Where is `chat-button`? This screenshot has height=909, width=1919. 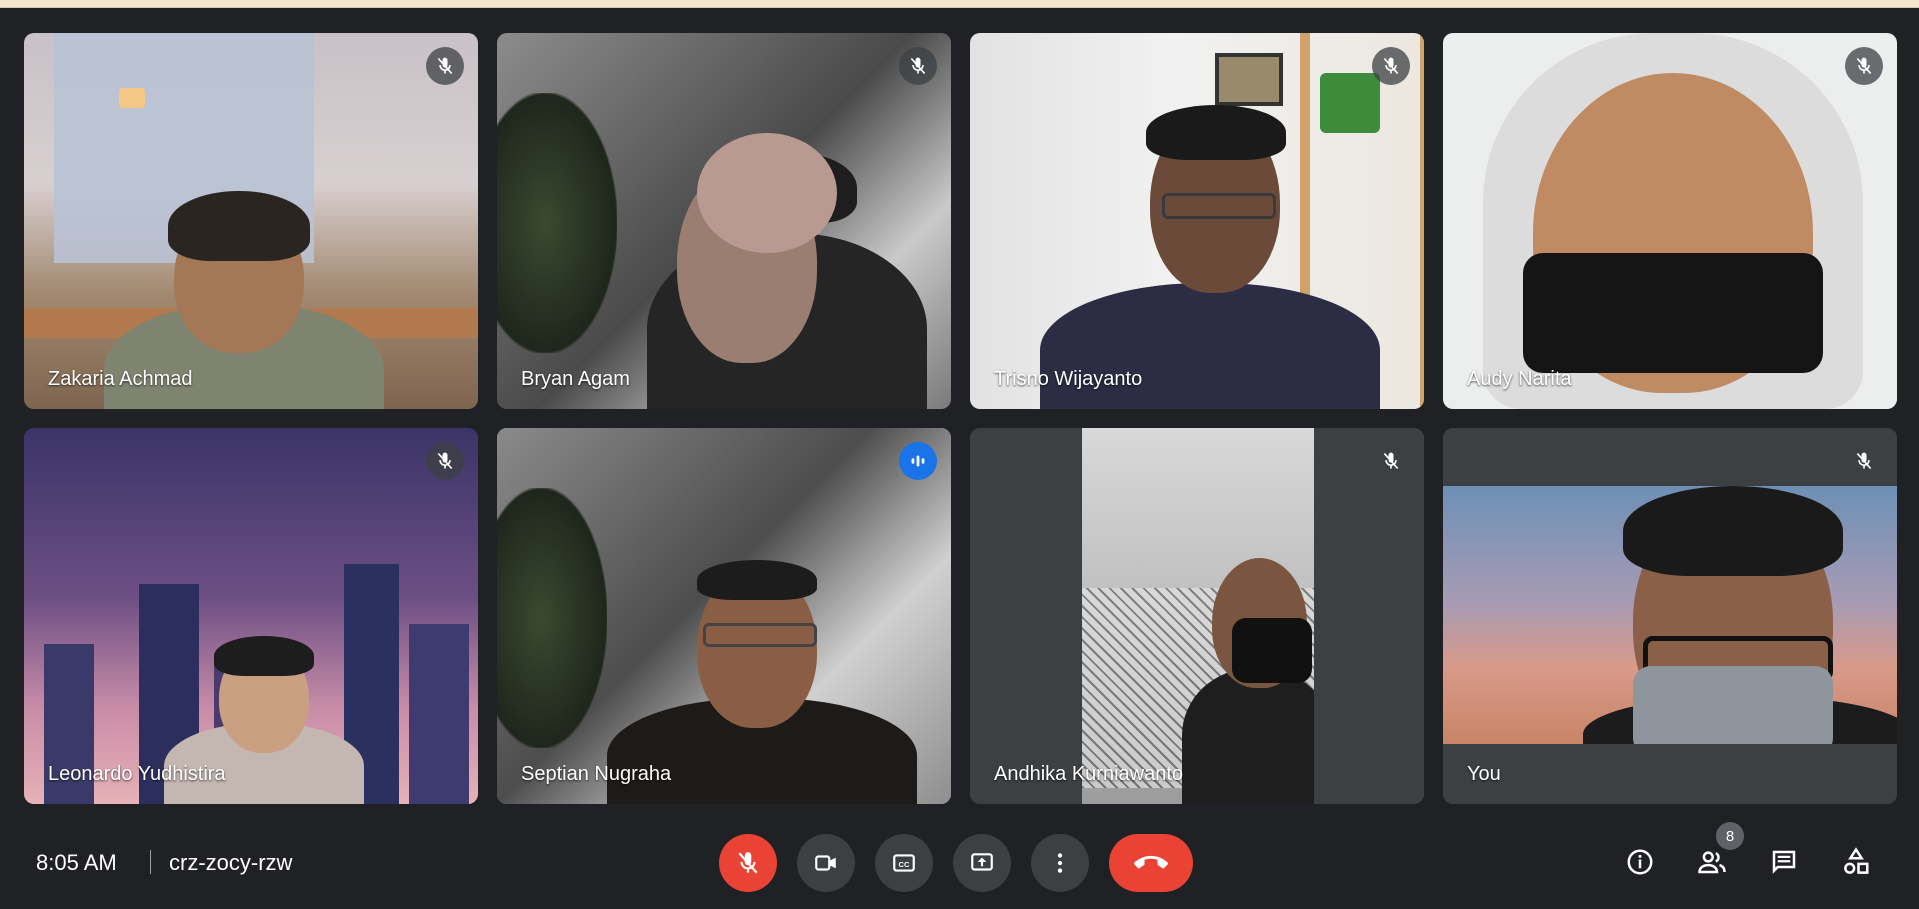
chat-button is located at coordinates (1784, 862).